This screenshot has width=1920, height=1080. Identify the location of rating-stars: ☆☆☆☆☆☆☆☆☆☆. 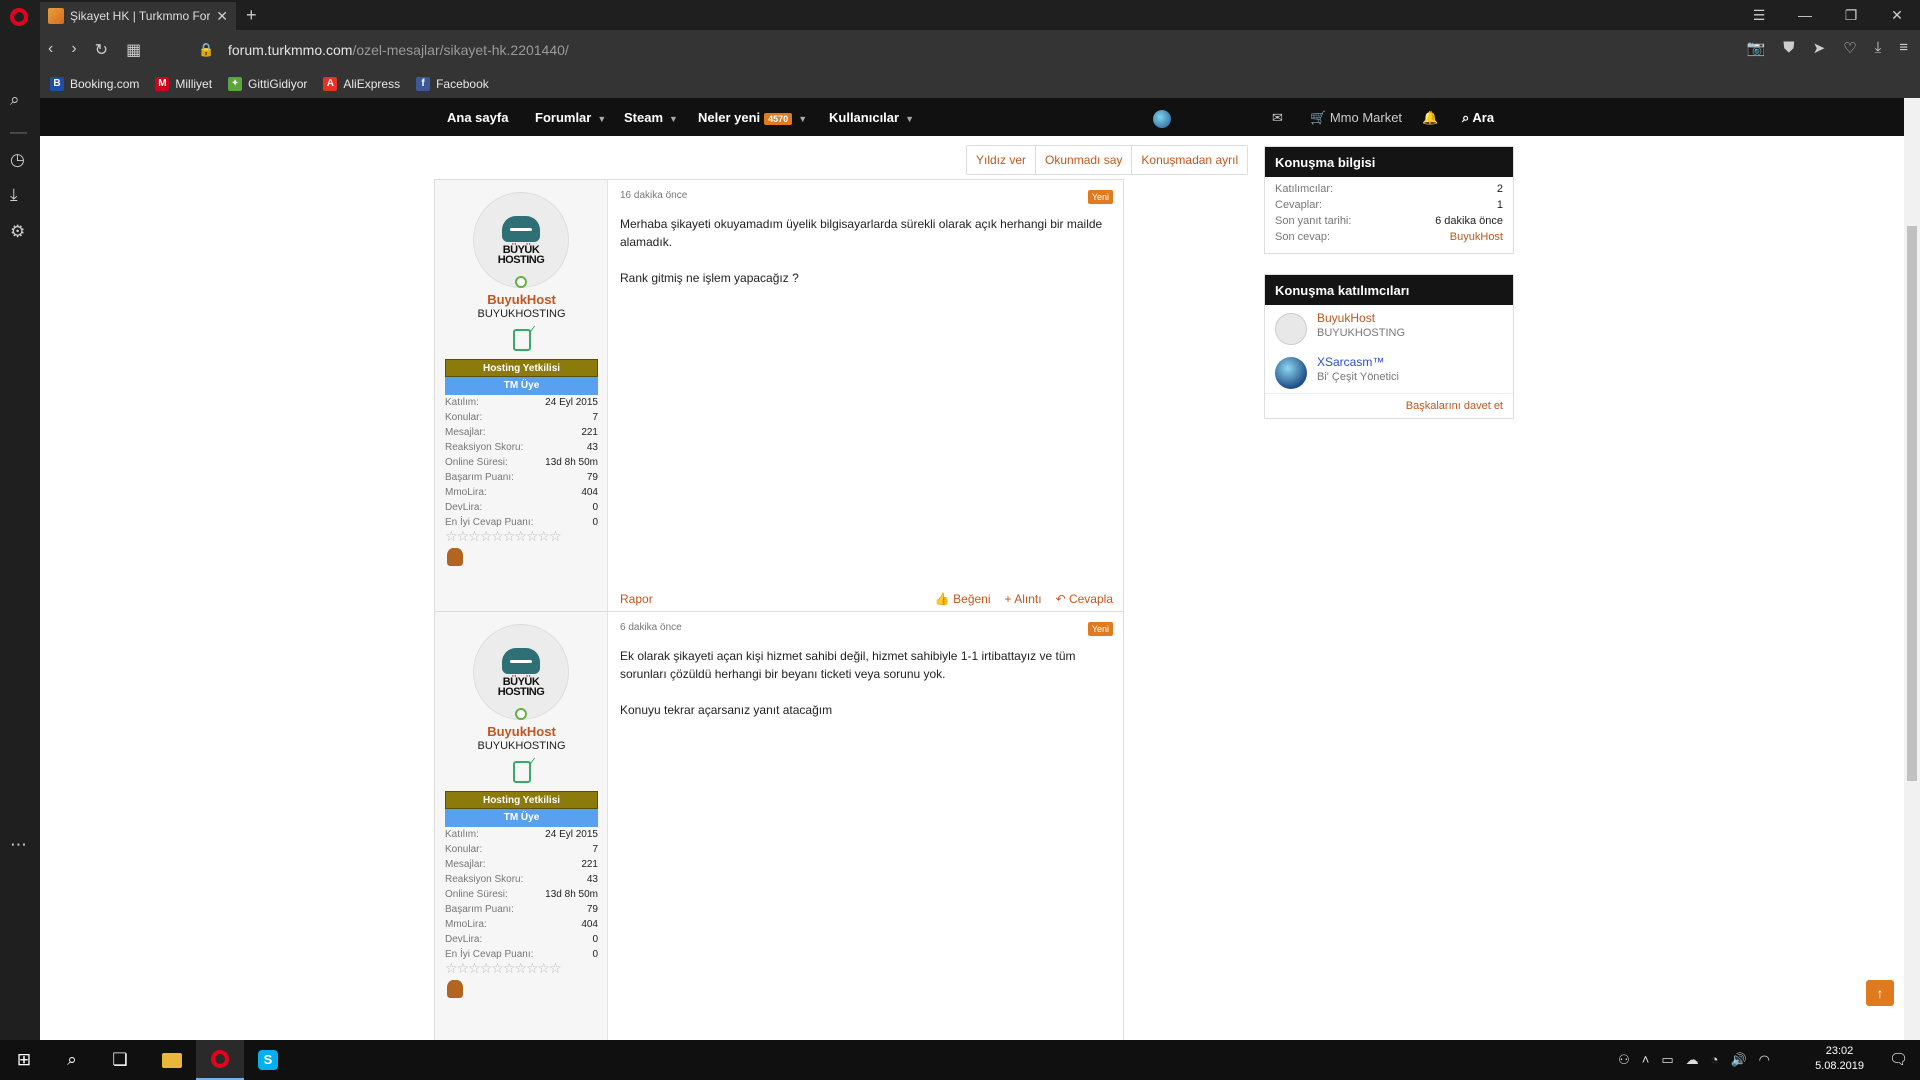
(521, 536).